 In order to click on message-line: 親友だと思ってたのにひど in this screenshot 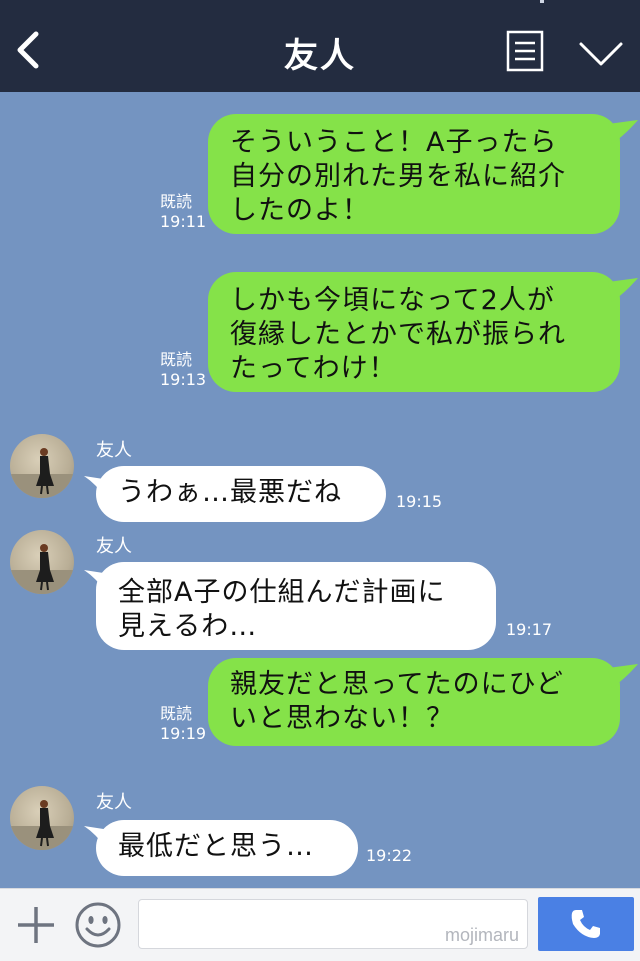, I will do `click(397, 684)`.